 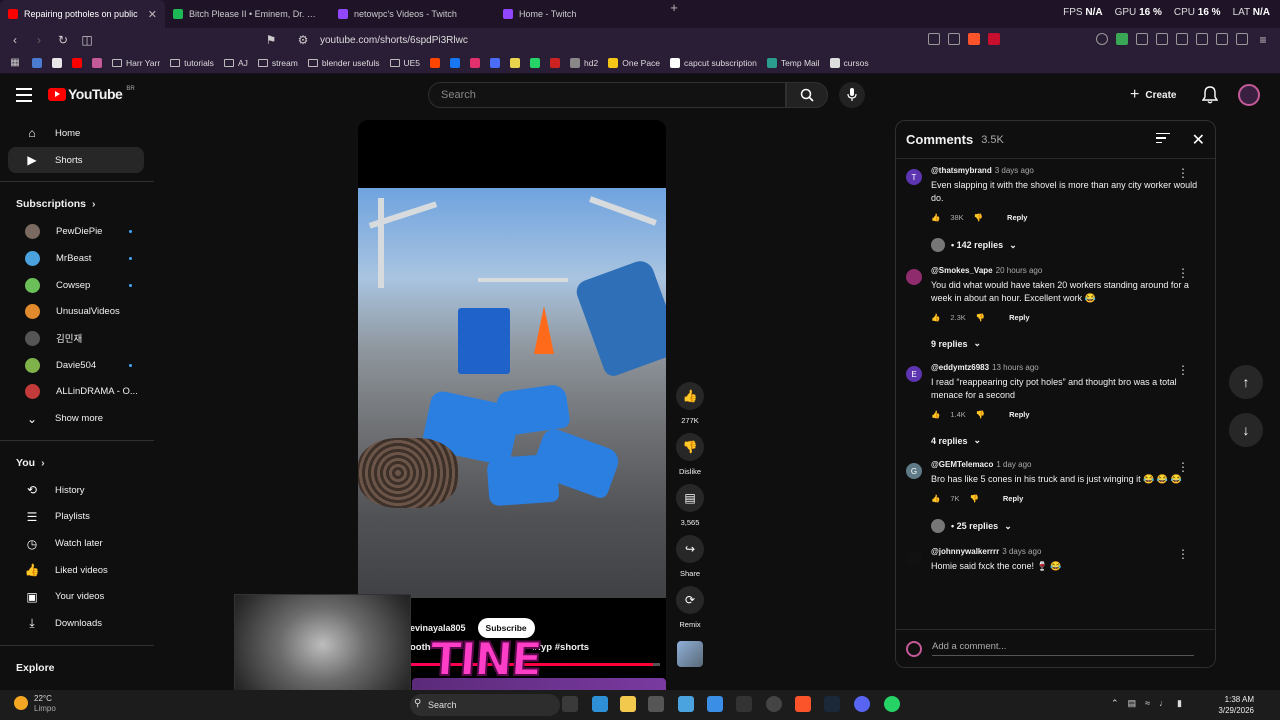 What do you see at coordinates (600, 704) in the screenshot?
I see `widgets-icon` at bounding box center [600, 704].